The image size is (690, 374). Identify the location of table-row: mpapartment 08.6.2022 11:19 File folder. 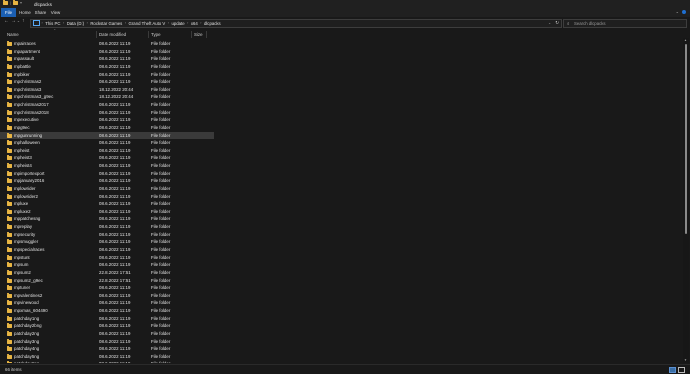
(341, 52).